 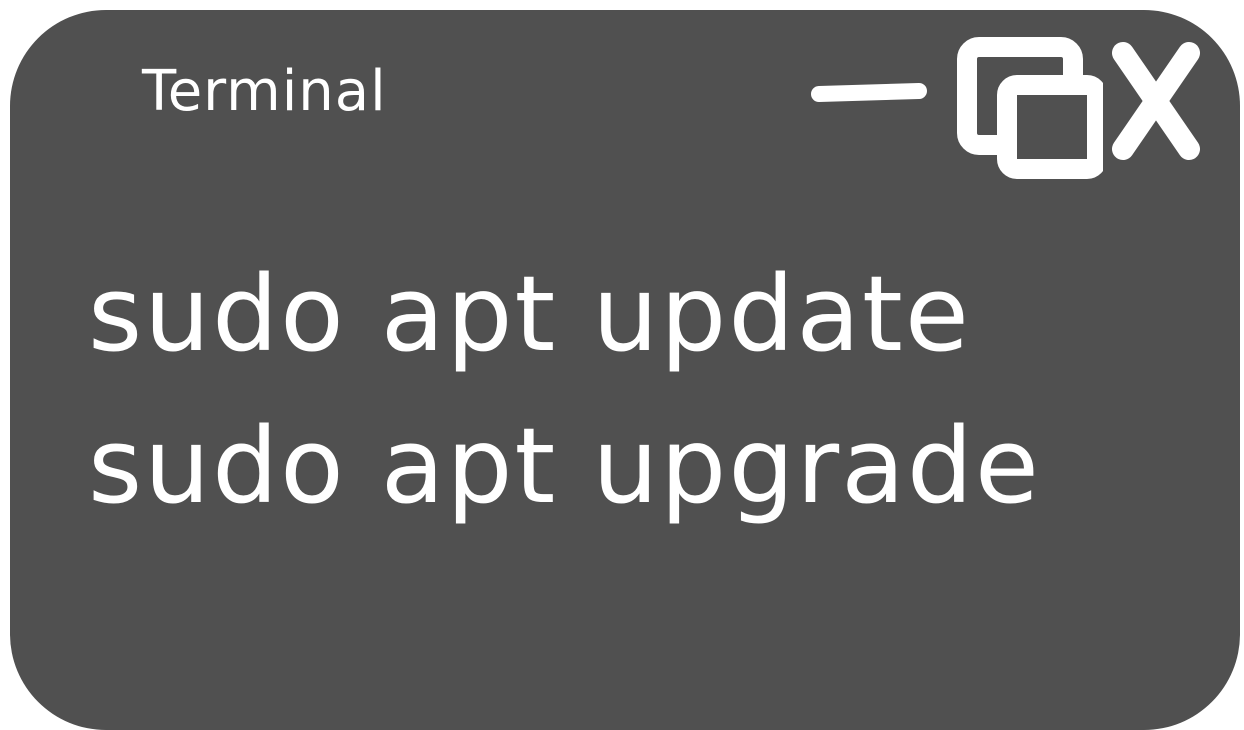 I want to click on close-icon, so click(x=1156, y=101).